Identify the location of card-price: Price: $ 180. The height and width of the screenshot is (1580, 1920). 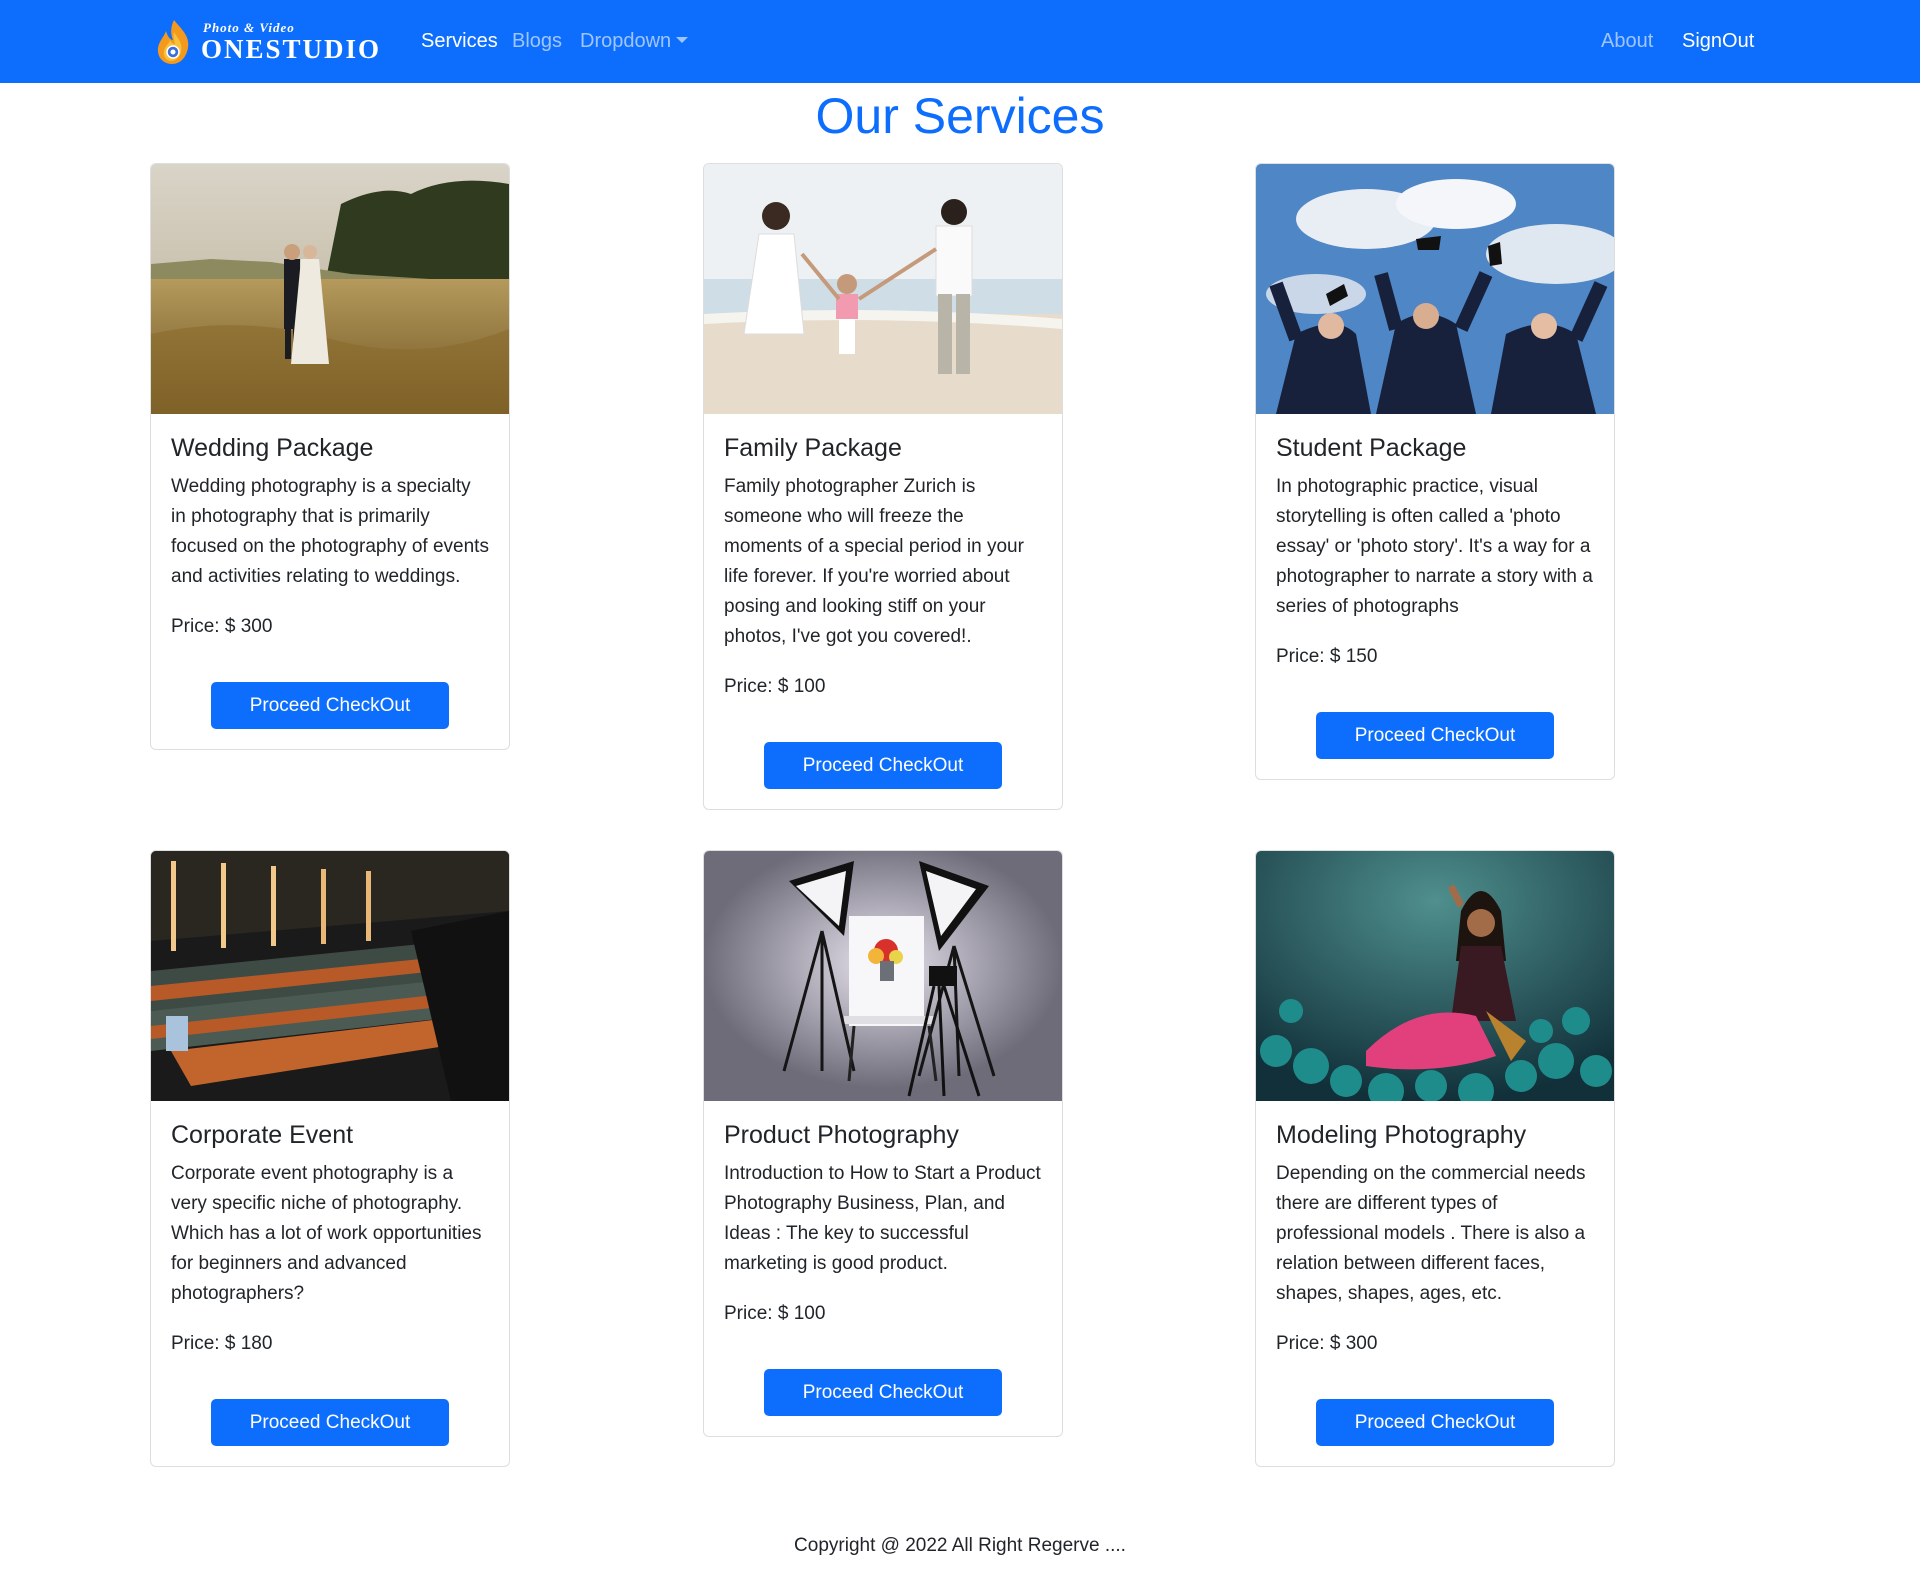
(222, 1343).